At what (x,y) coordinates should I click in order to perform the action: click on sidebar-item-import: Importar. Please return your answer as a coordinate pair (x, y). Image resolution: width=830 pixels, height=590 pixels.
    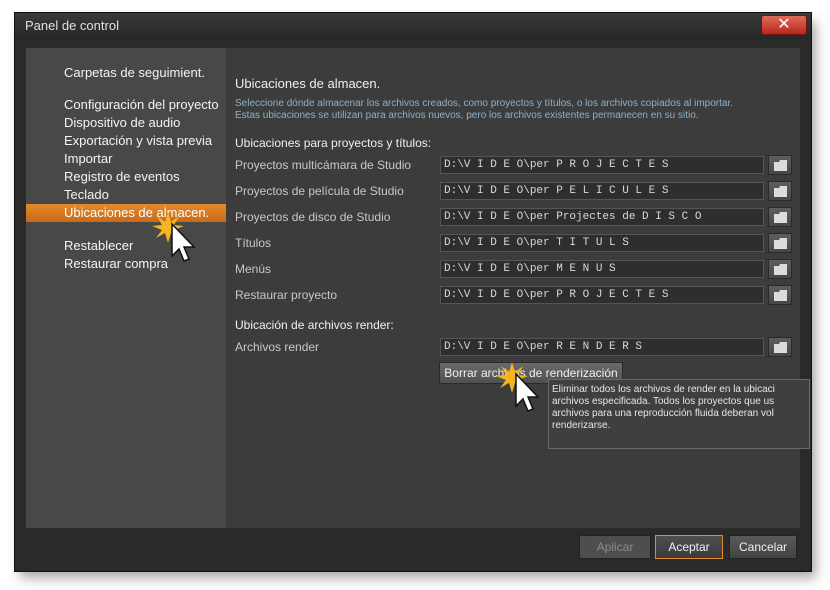
    Looking at the image, I should click on (126, 159).